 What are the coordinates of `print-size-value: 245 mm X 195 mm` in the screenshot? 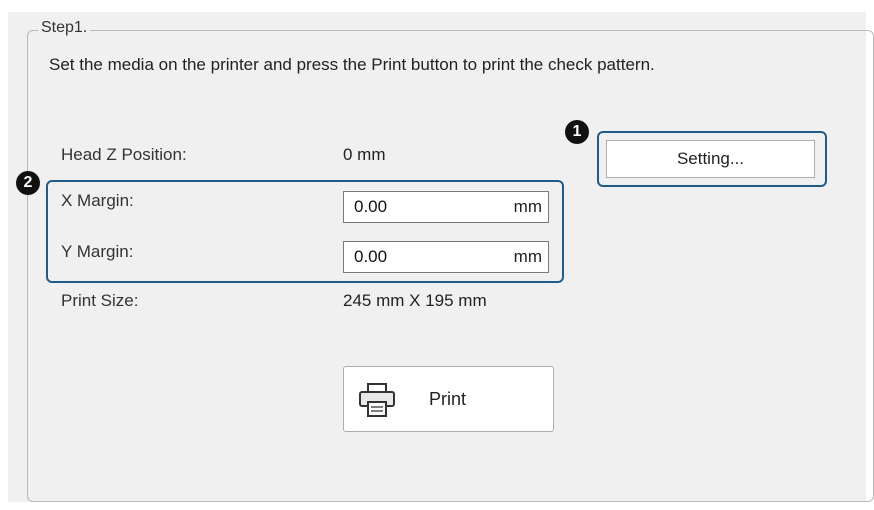 It's located at (415, 300).